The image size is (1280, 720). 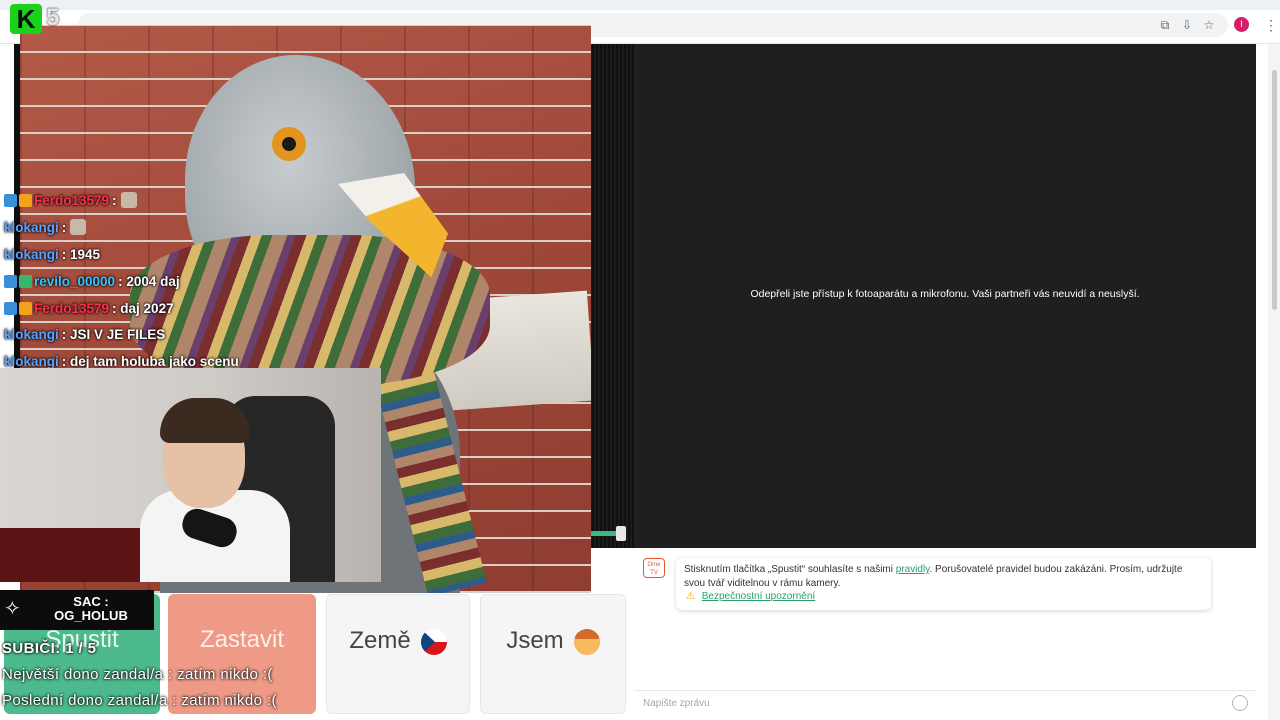 I want to click on volume-slider-handle, so click(x=621, y=533).